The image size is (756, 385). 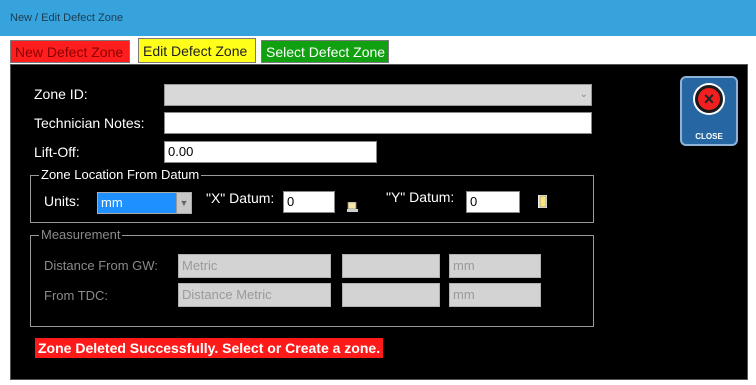 What do you see at coordinates (542, 201) in the screenshot?
I see `y-datum-edit-icon` at bounding box center [542, 201].